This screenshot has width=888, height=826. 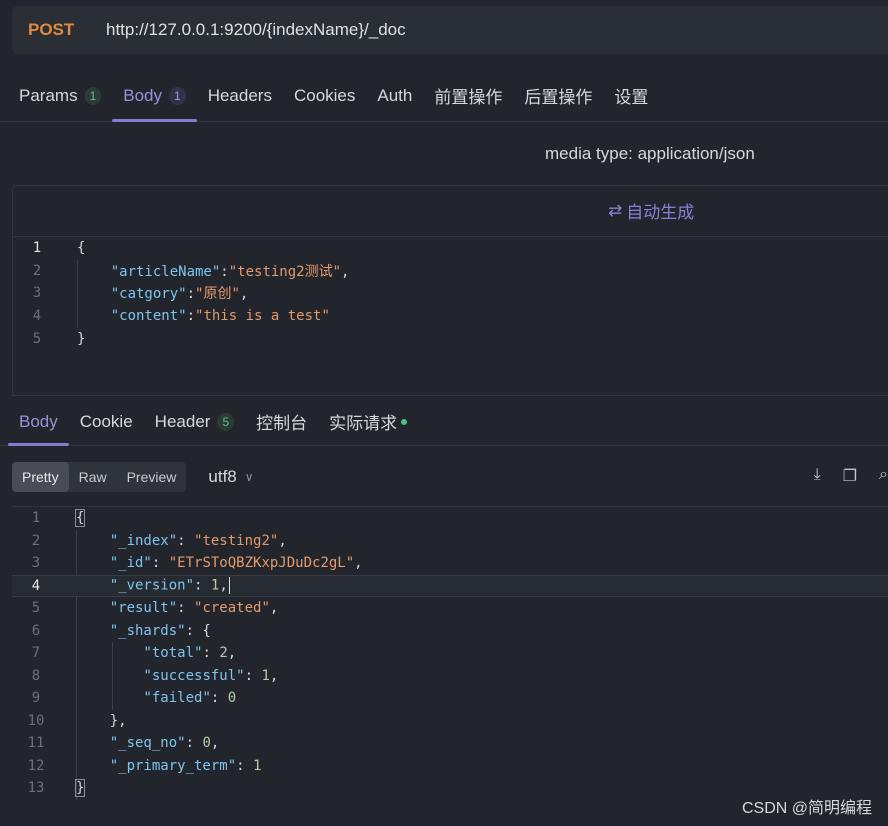 What do you see at coordinates (660, 212) in the screenshot?
I see `auto-generate-label: 自动生成` at bounding box center [660, 212].